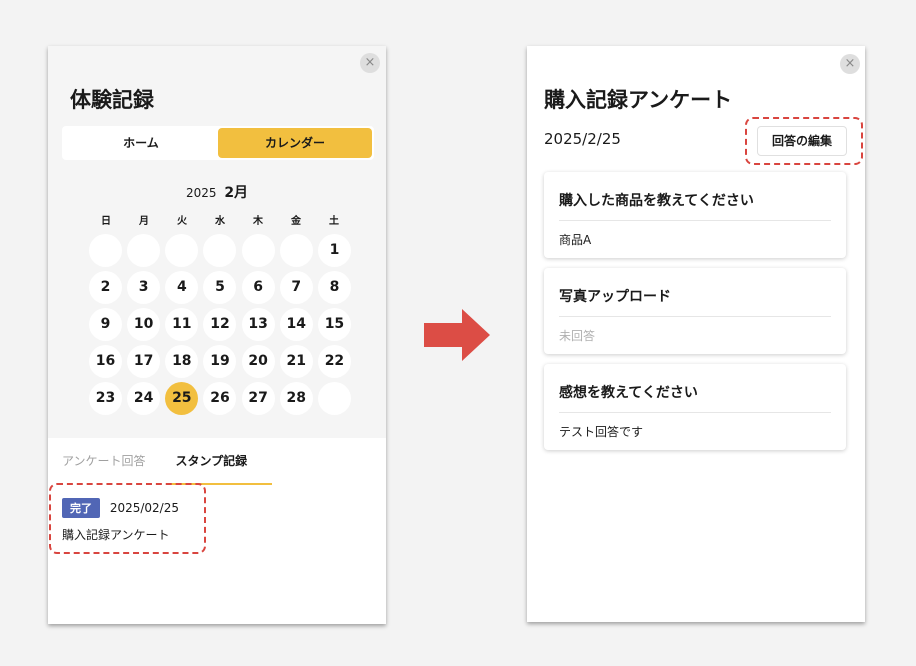  What do you see at coordinates (212, 467) in the screenshot?
I see `tab-stamp-records: スタンプ記録` at bounding box center [212, 467].